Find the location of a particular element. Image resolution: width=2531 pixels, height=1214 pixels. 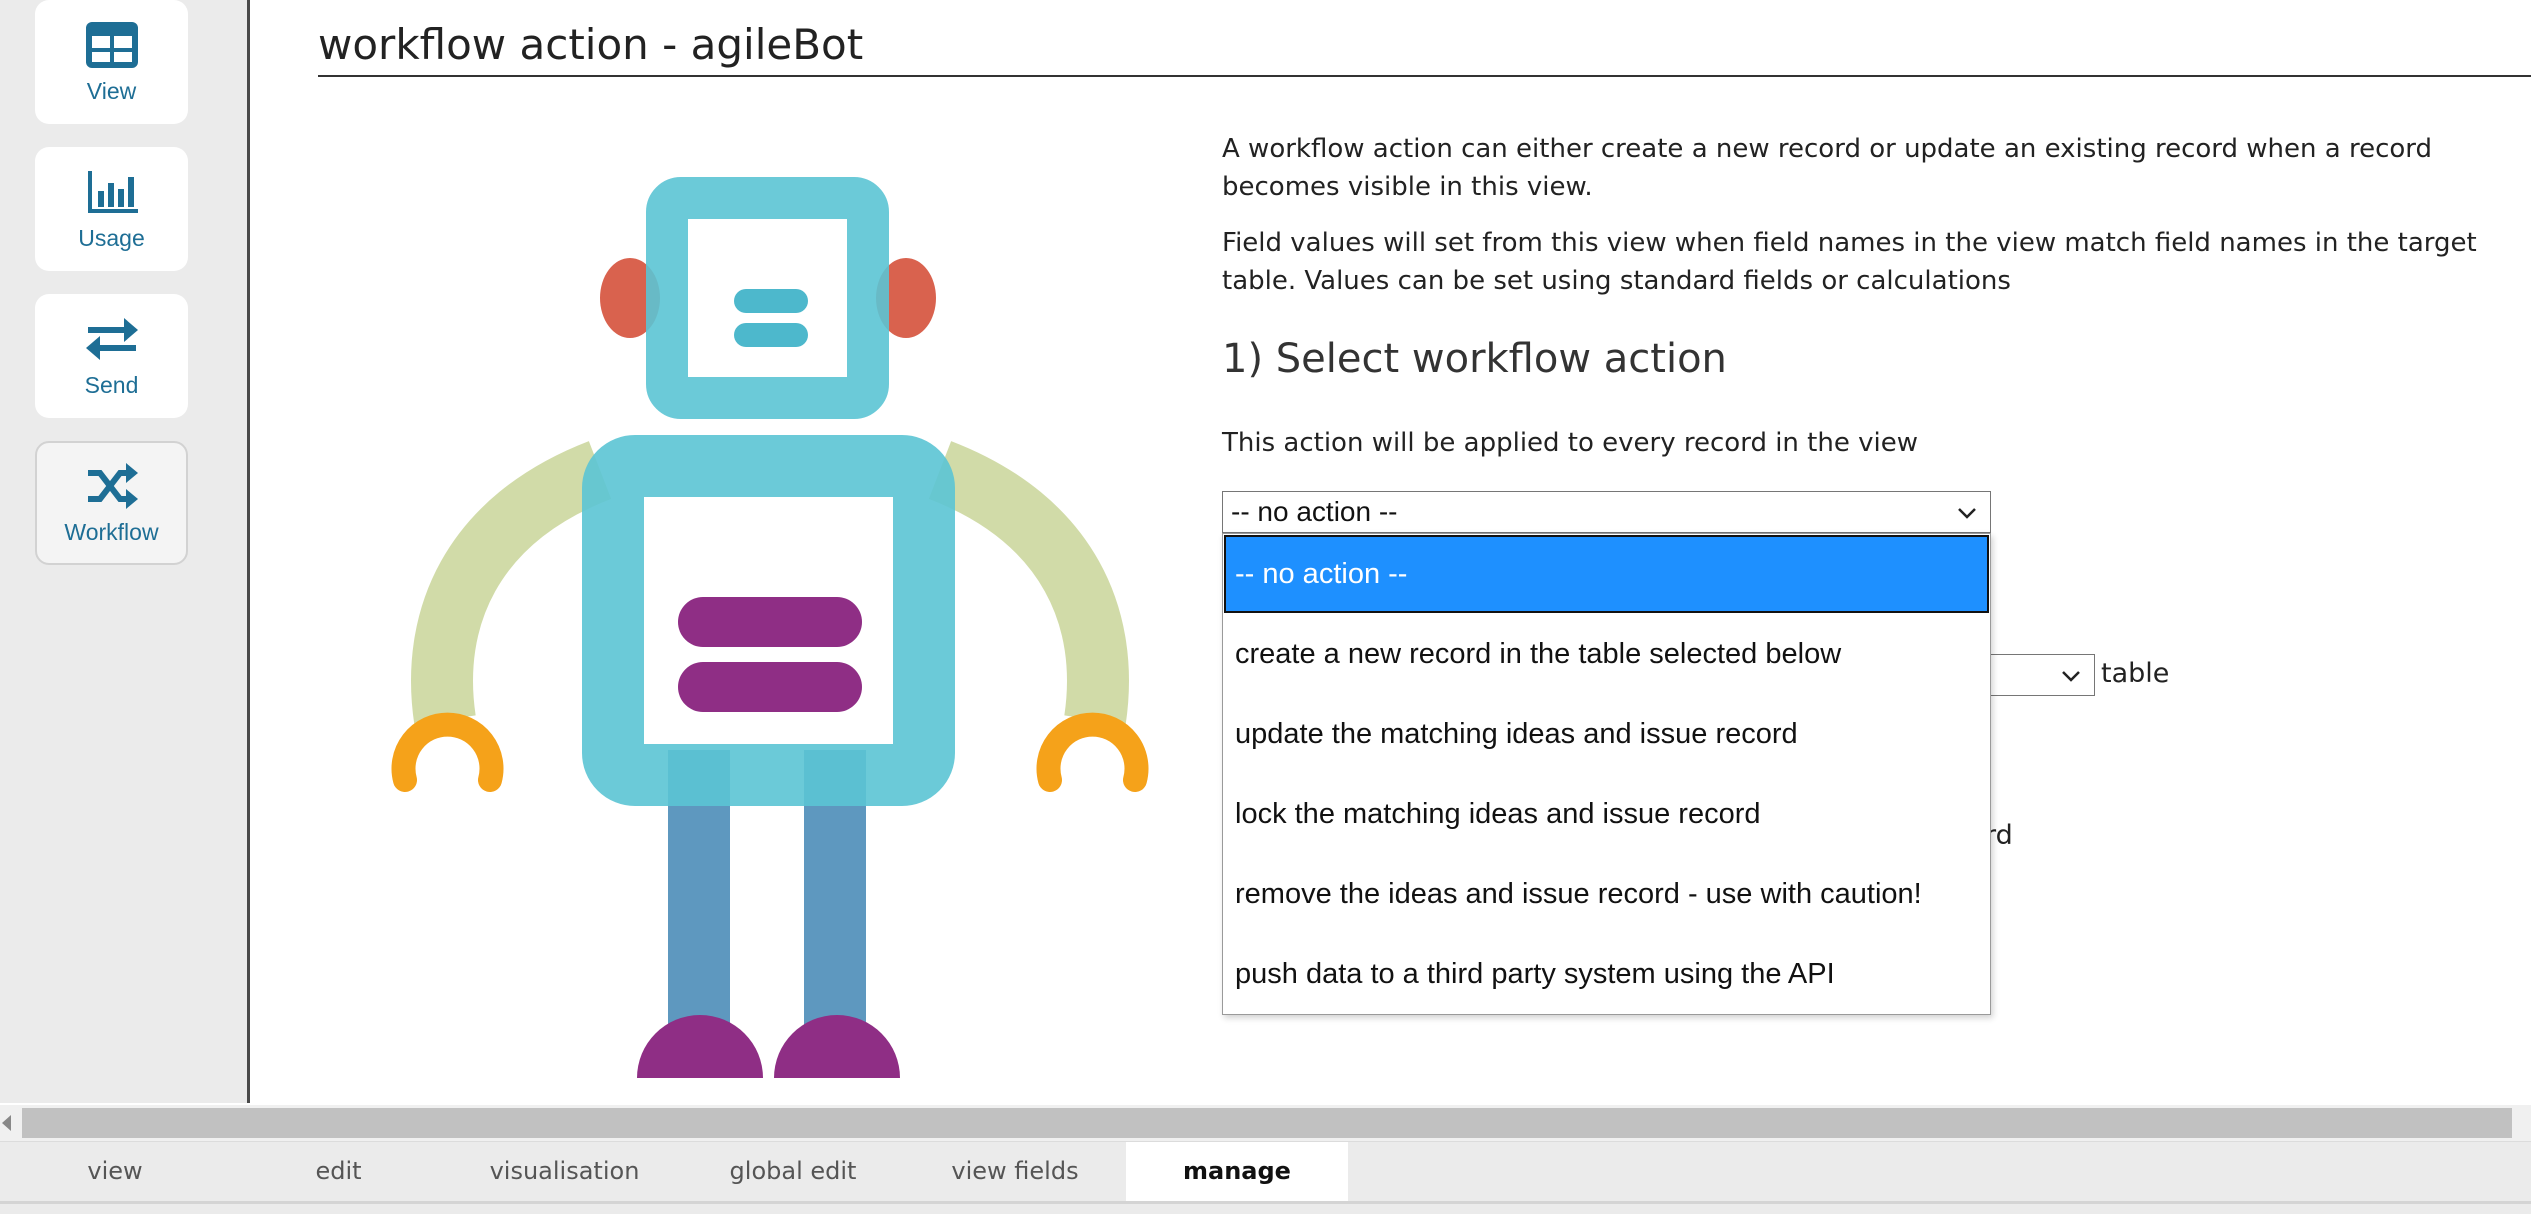

sidebar-item-usage: Usage is located at coordinates (111, 209).